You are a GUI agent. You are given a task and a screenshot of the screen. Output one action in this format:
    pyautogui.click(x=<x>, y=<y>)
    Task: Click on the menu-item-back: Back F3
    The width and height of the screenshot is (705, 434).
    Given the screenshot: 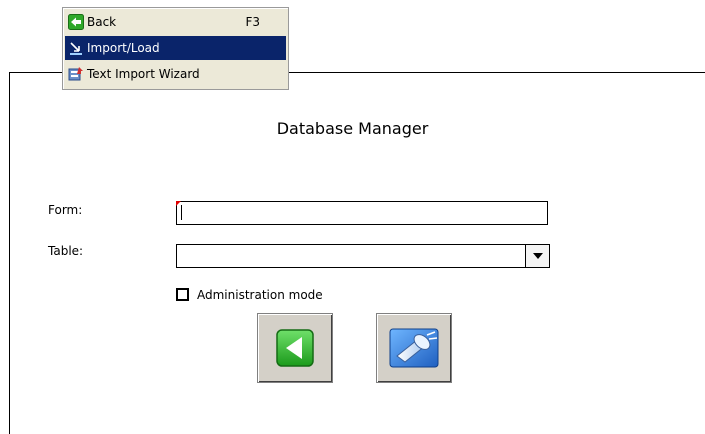 What is the action you would take?
    pyautogui.click(x=175, y=22)
    